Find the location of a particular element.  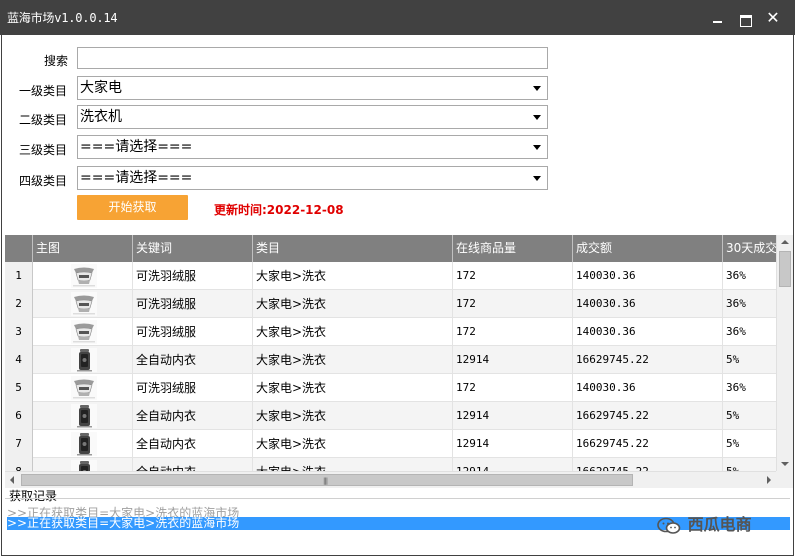

table-row: 1 可洗羽绒服 大家电>洗衣 172 140030.36 36% is located at coordinates (390, 276).